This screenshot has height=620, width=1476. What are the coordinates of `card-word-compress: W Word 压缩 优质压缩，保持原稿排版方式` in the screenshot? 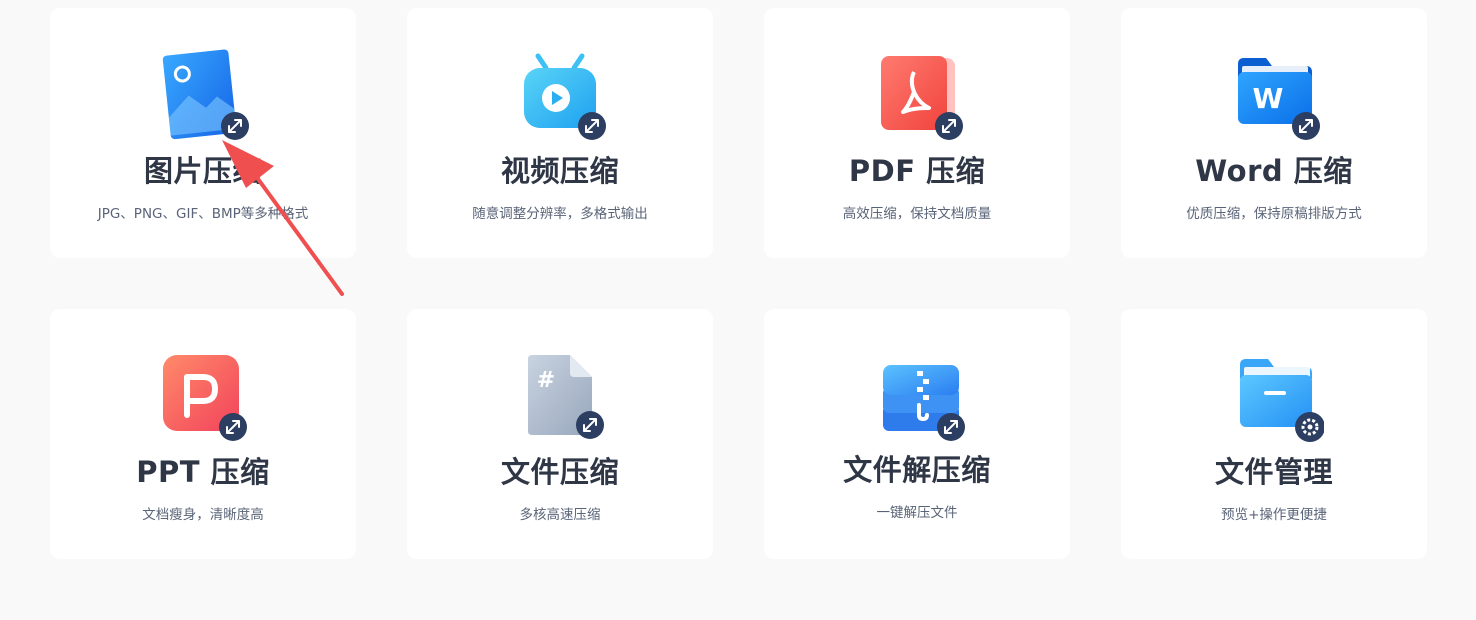 It's located at (1274, 133).